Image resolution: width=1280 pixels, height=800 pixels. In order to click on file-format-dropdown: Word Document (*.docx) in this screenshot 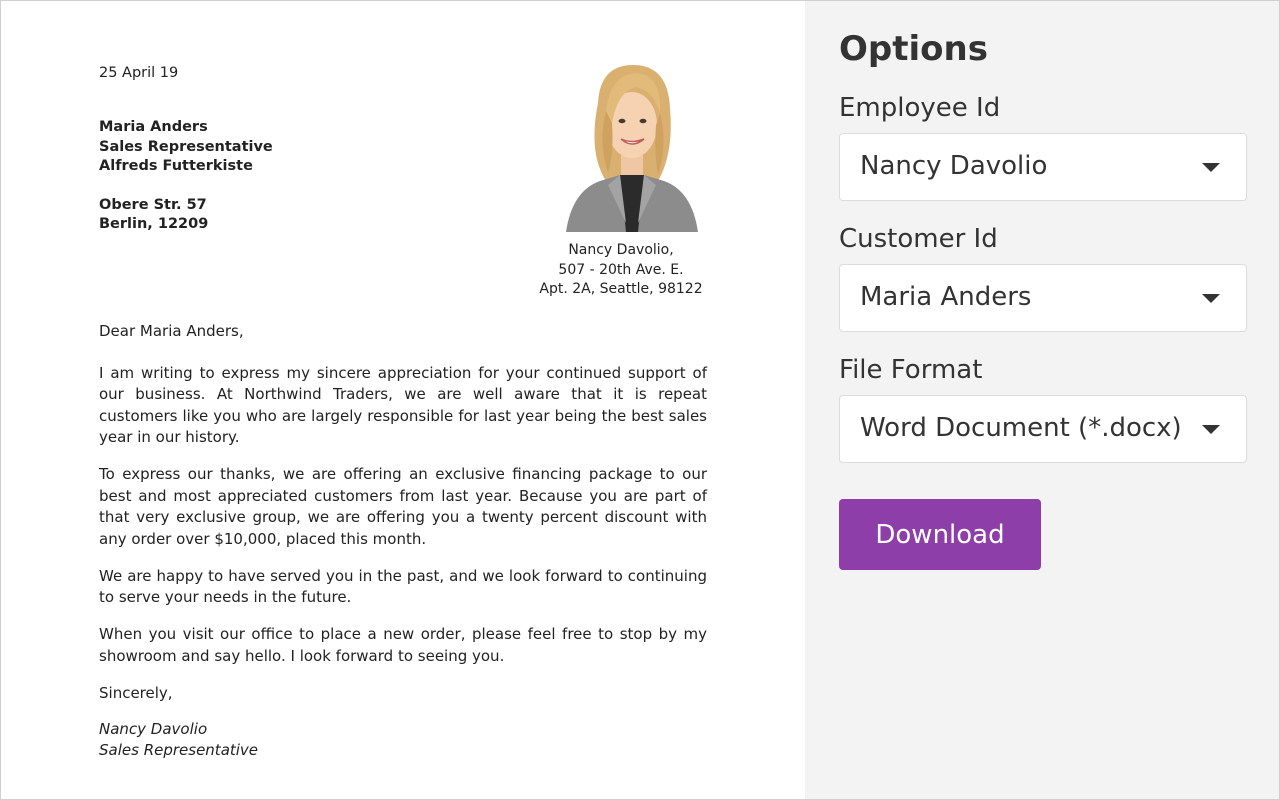, I will do `click(1043, 429)`.